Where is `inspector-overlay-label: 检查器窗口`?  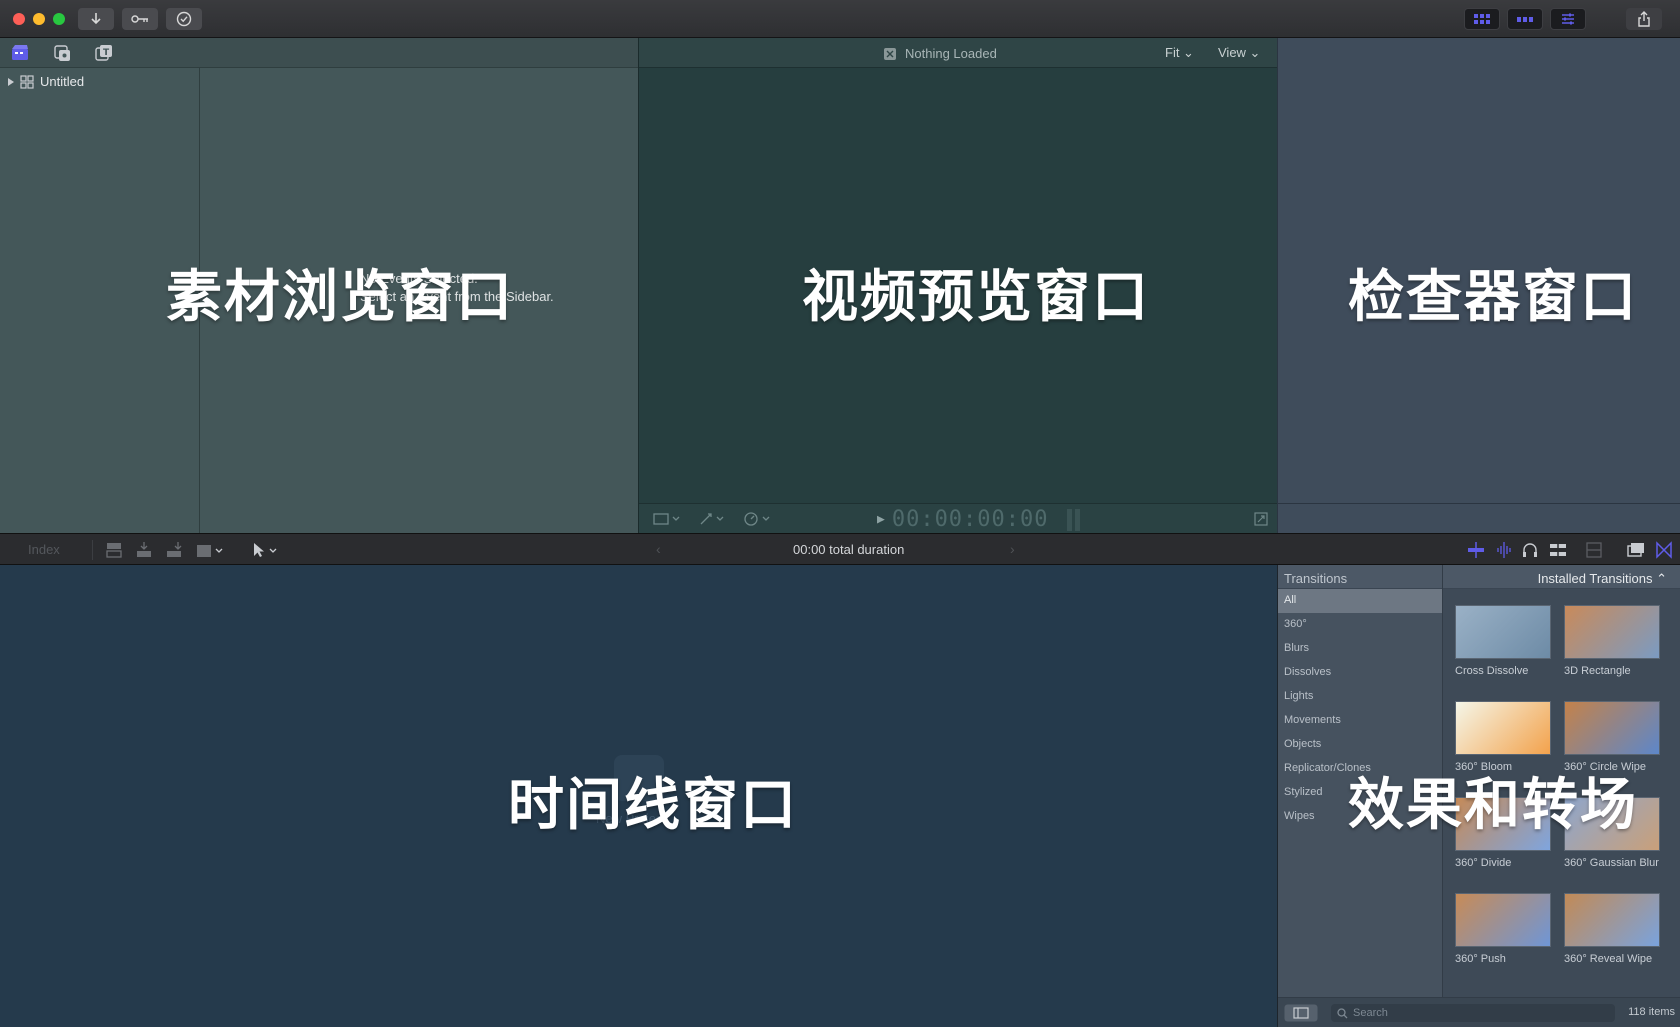 inspector-overlay-label: 检查器窗口 is located at coordinates (1493, 297).